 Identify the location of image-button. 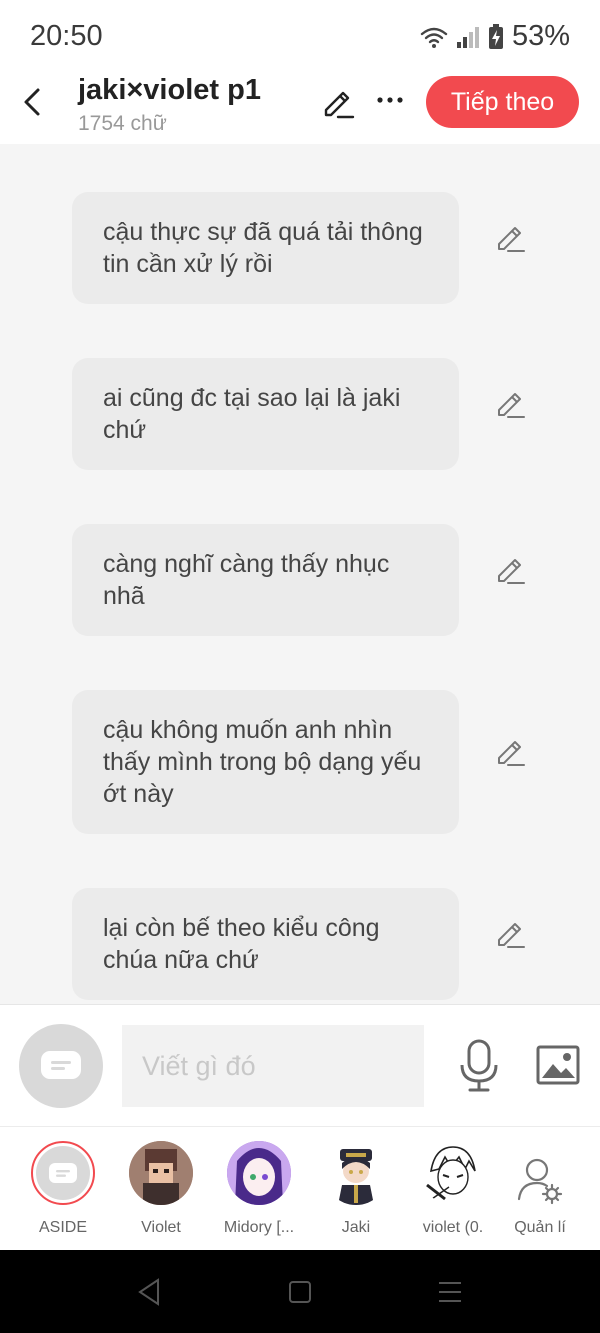
(558, 1065).